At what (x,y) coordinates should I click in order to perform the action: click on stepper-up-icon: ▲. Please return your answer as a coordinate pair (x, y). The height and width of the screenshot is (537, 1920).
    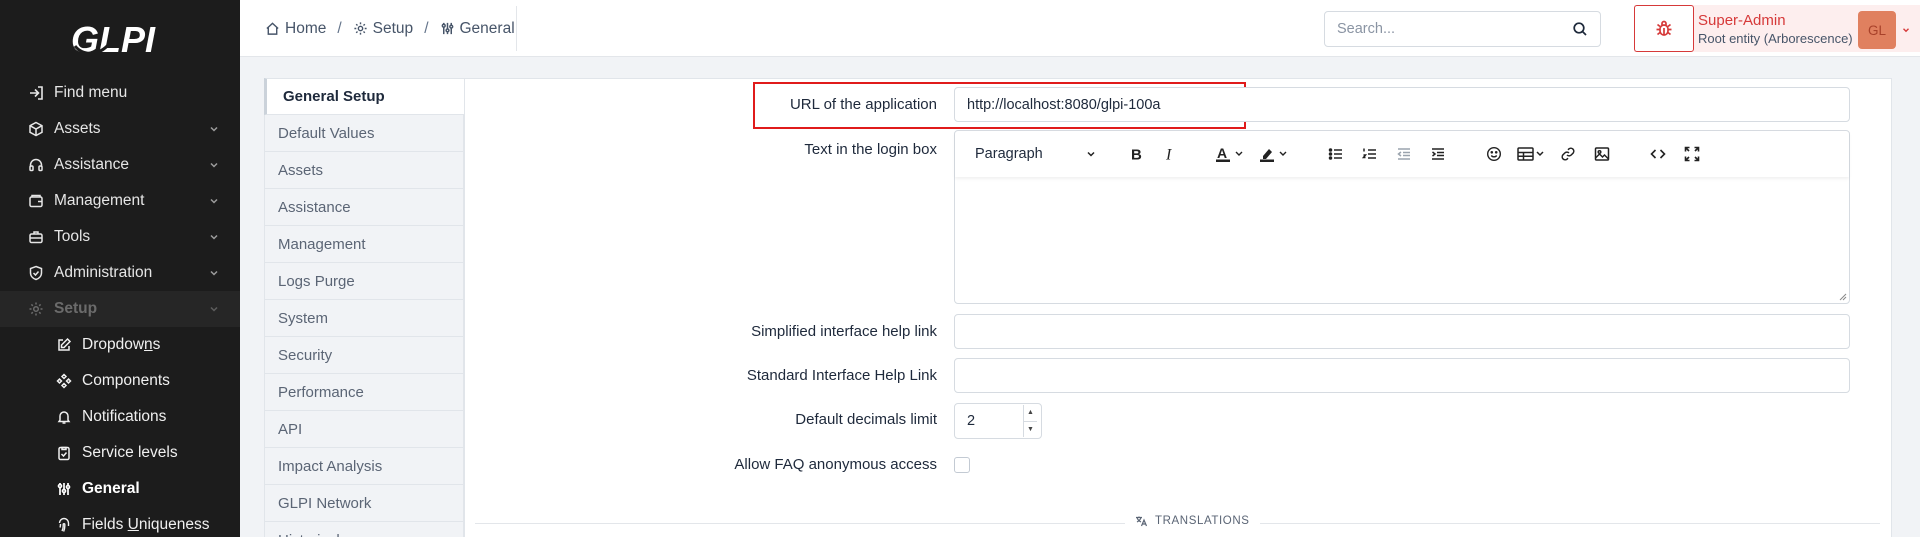
    Looking at the image, I should click on (1030, 413).